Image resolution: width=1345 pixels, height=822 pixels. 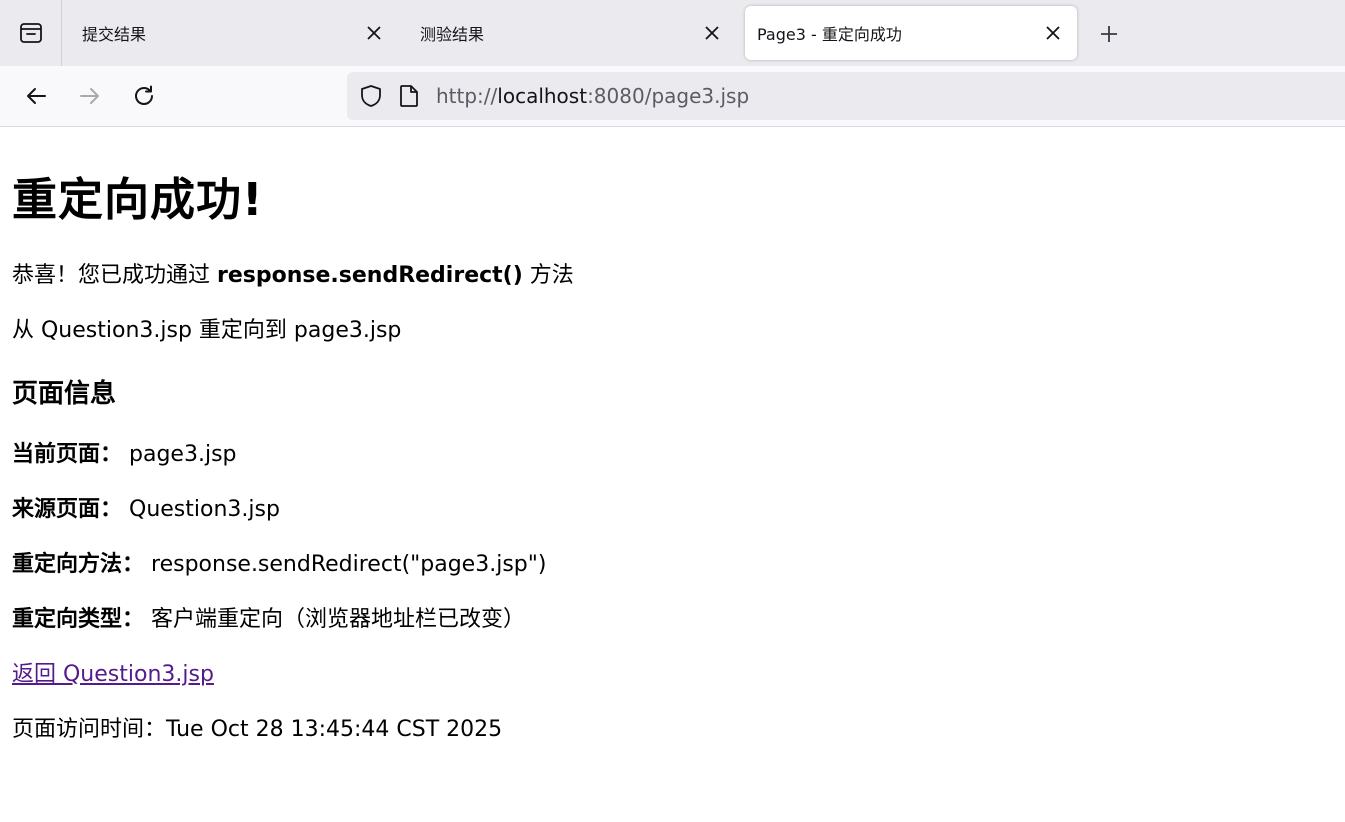 I want to click on congrats-prefix: 恭喜！您已成功通过, so click(x=114, y=275).